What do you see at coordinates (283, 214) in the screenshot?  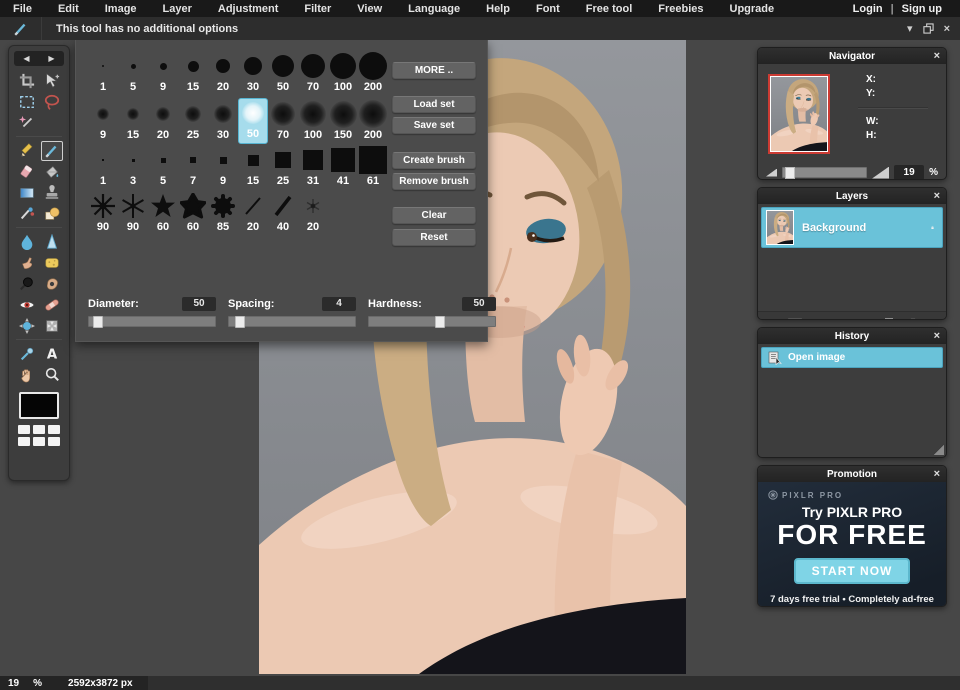 I see `brush-shape-40: 40` at bounding box center [283, 214].